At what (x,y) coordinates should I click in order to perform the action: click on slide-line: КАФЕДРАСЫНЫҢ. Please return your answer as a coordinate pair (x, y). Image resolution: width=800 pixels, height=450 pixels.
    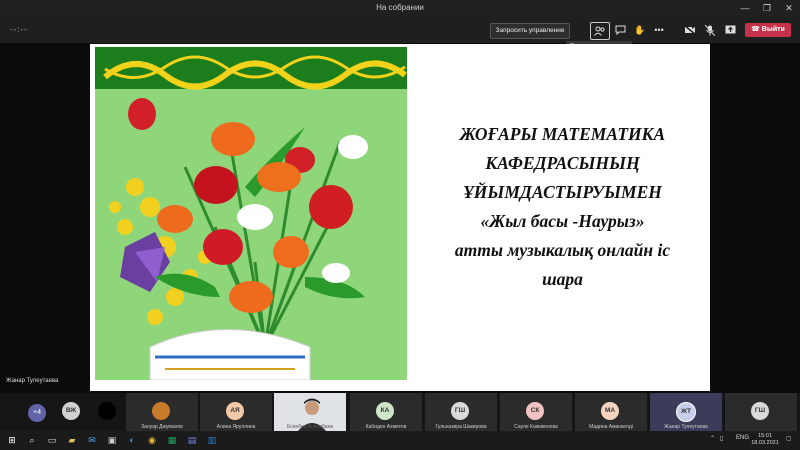
    Looking at the image, I should click on (562, 163).